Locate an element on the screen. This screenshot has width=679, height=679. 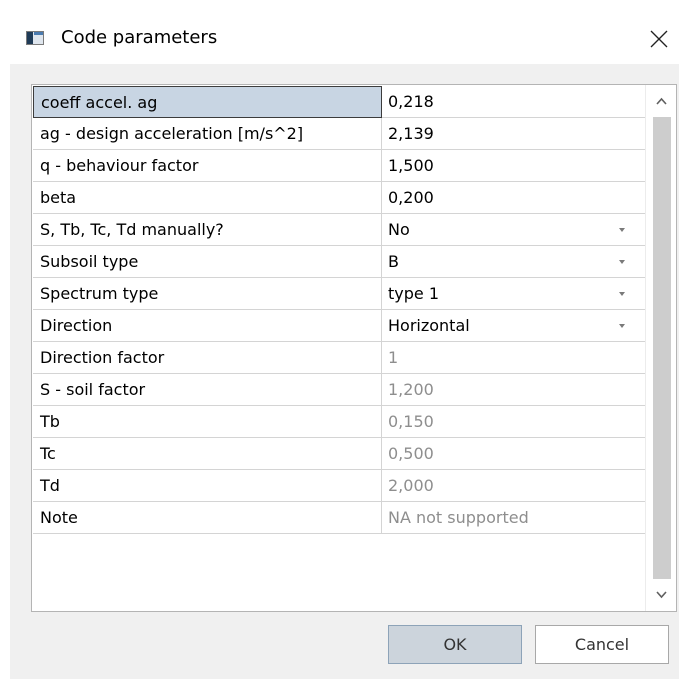
property-value-text: type 1 is located at coordinates (414, 293).